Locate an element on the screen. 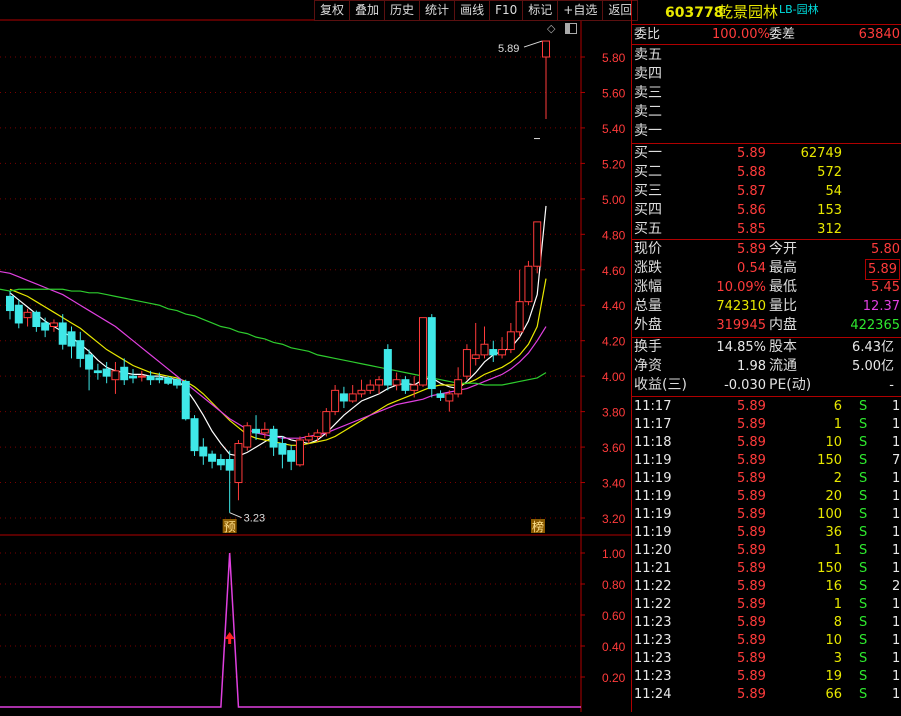 This screenshot has height=716, width=901. sell-level-row: 卖三 is located at coordinates (766, 93).